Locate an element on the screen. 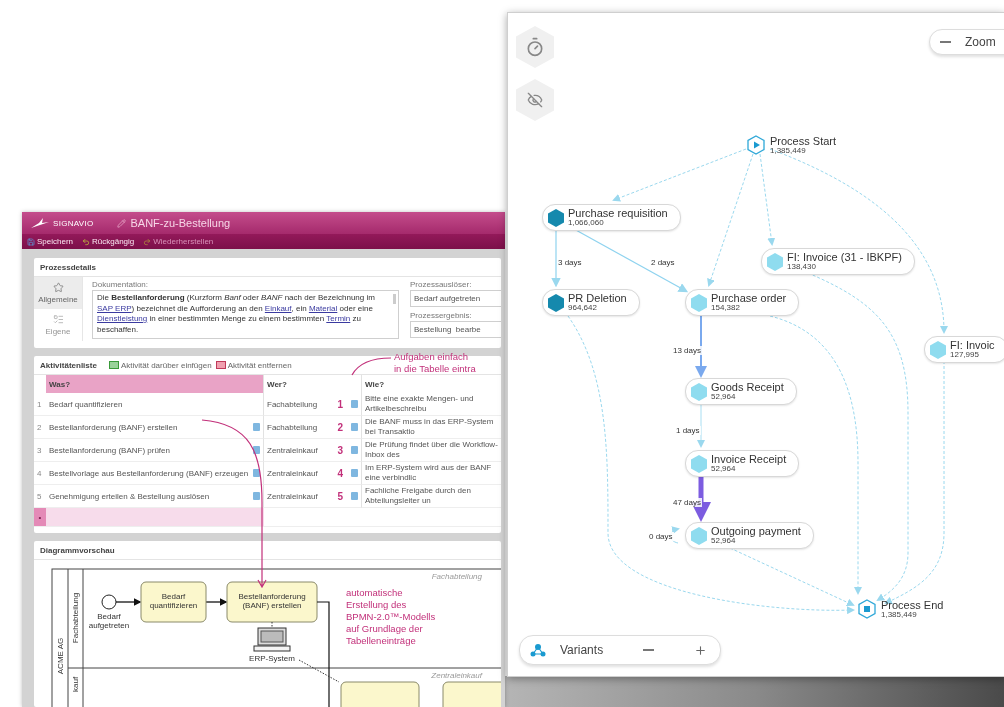  handwritten-number: 1 is located at coordinates (340, 404).